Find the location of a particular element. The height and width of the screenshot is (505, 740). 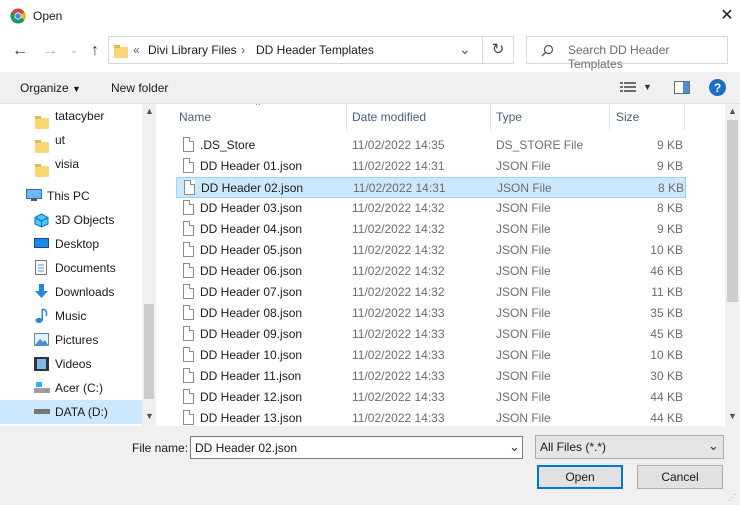

back-icon: ← is located at coordinates (20, 51).